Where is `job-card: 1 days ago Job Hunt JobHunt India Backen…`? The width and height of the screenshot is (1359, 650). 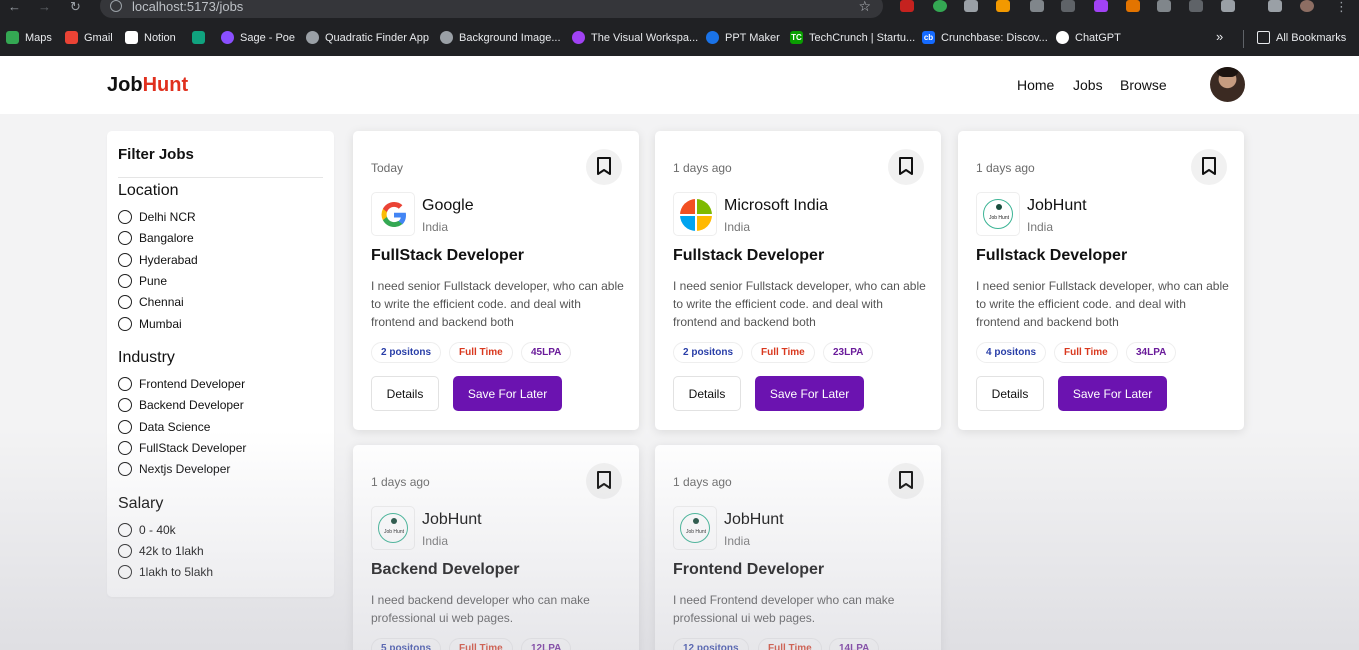
job-card: 1 days ago Job Hunt JobHunt India Backen… is located at coordinates (496, 547).